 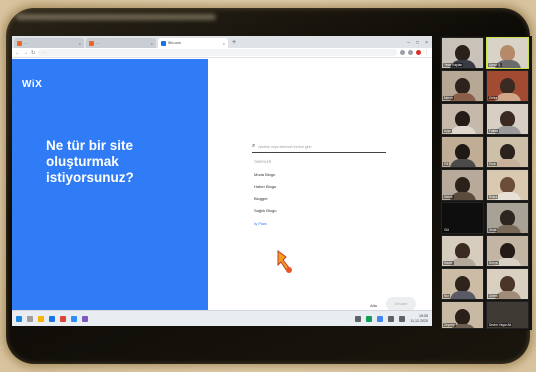 I want to click on taskbar-clock: 19:05 11.12.2020, so click(x=419, y=318).